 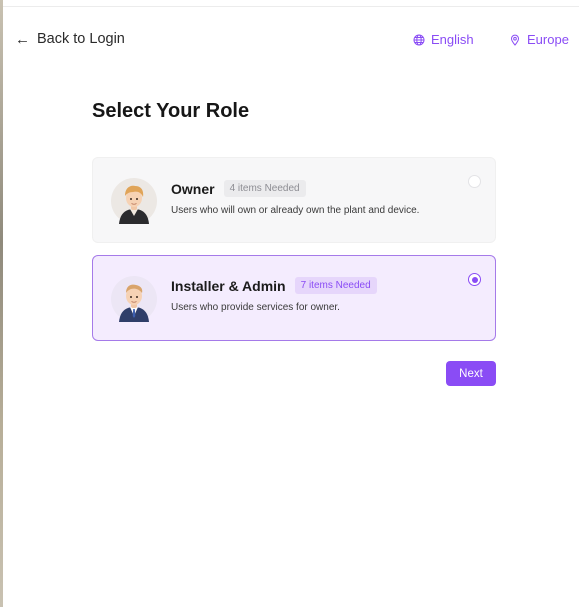 What do you see at coordinates (474, 279) in the screenshot?
I see `installer-radio` at bounding box center [474, 279].